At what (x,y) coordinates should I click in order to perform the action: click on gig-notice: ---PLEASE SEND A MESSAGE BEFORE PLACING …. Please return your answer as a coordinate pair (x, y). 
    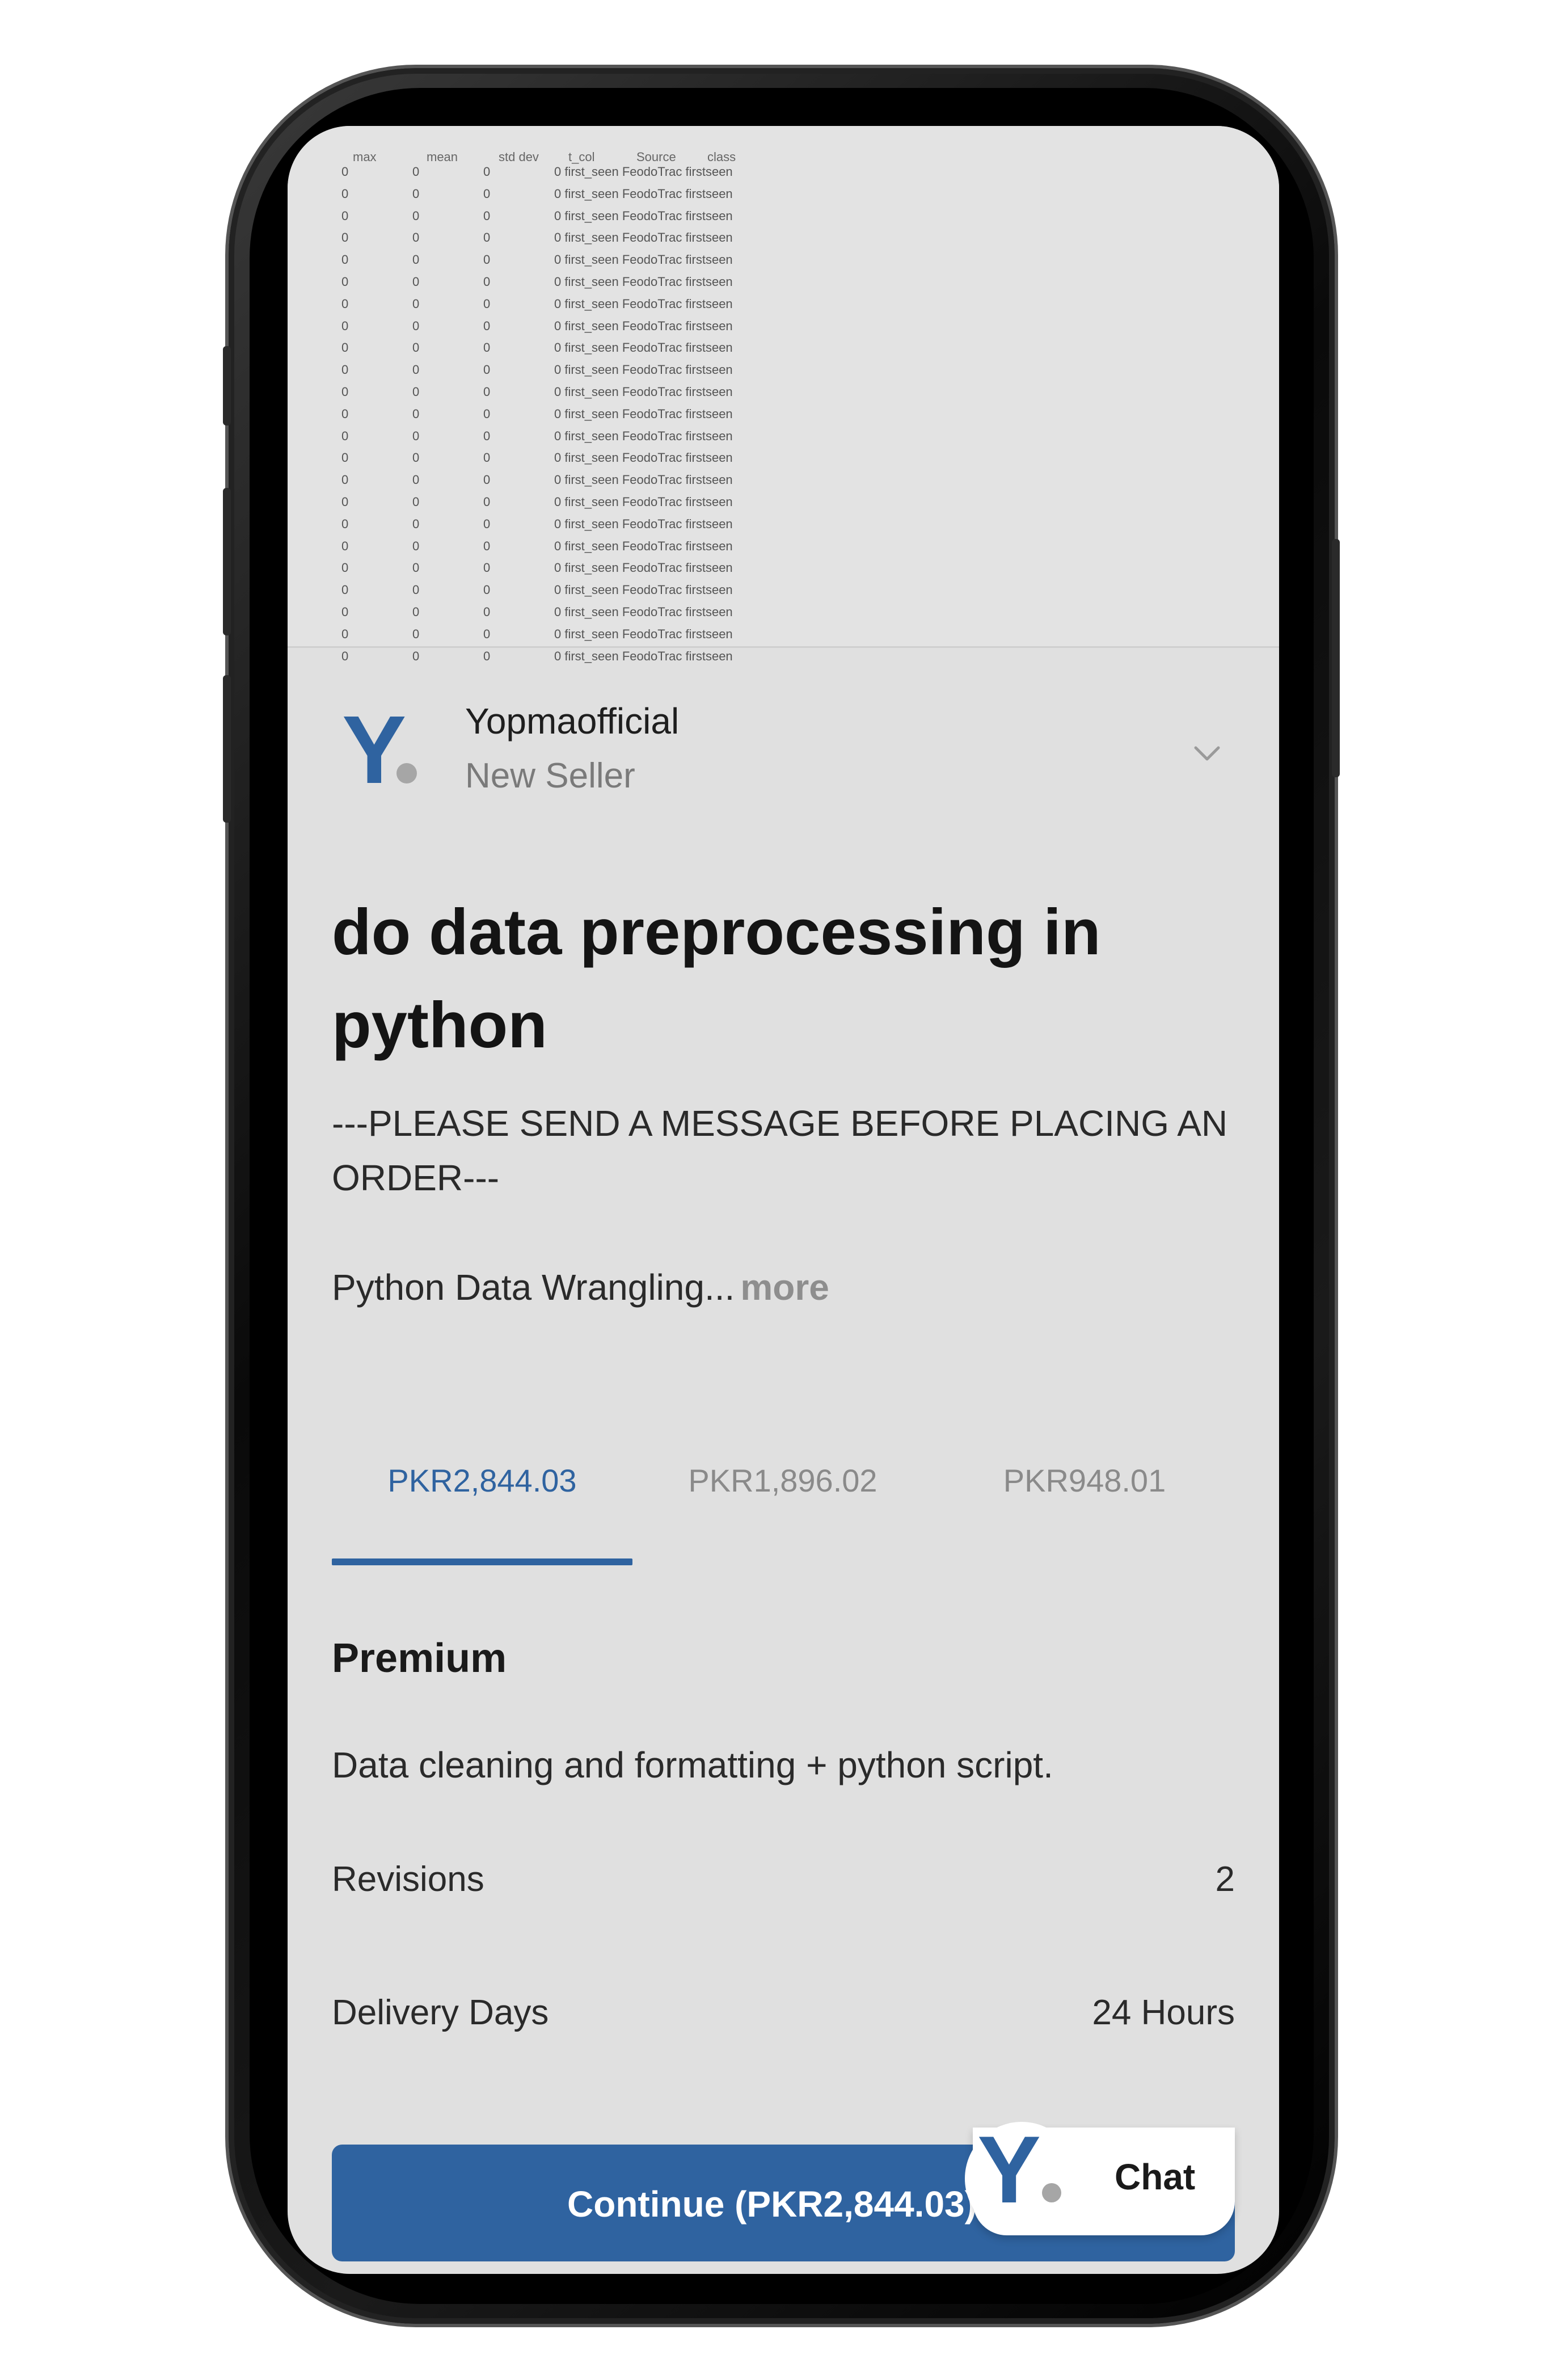
    Looking at the image, I should click on (780, 1150).